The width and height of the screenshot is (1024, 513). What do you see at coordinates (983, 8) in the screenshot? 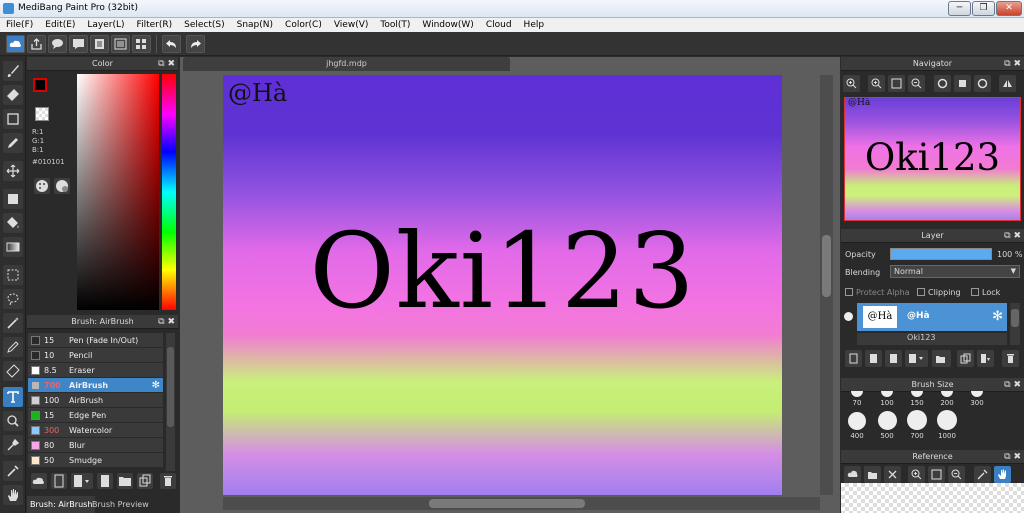
I see `maximize-button: ❐` at bounding box center [983, 8].